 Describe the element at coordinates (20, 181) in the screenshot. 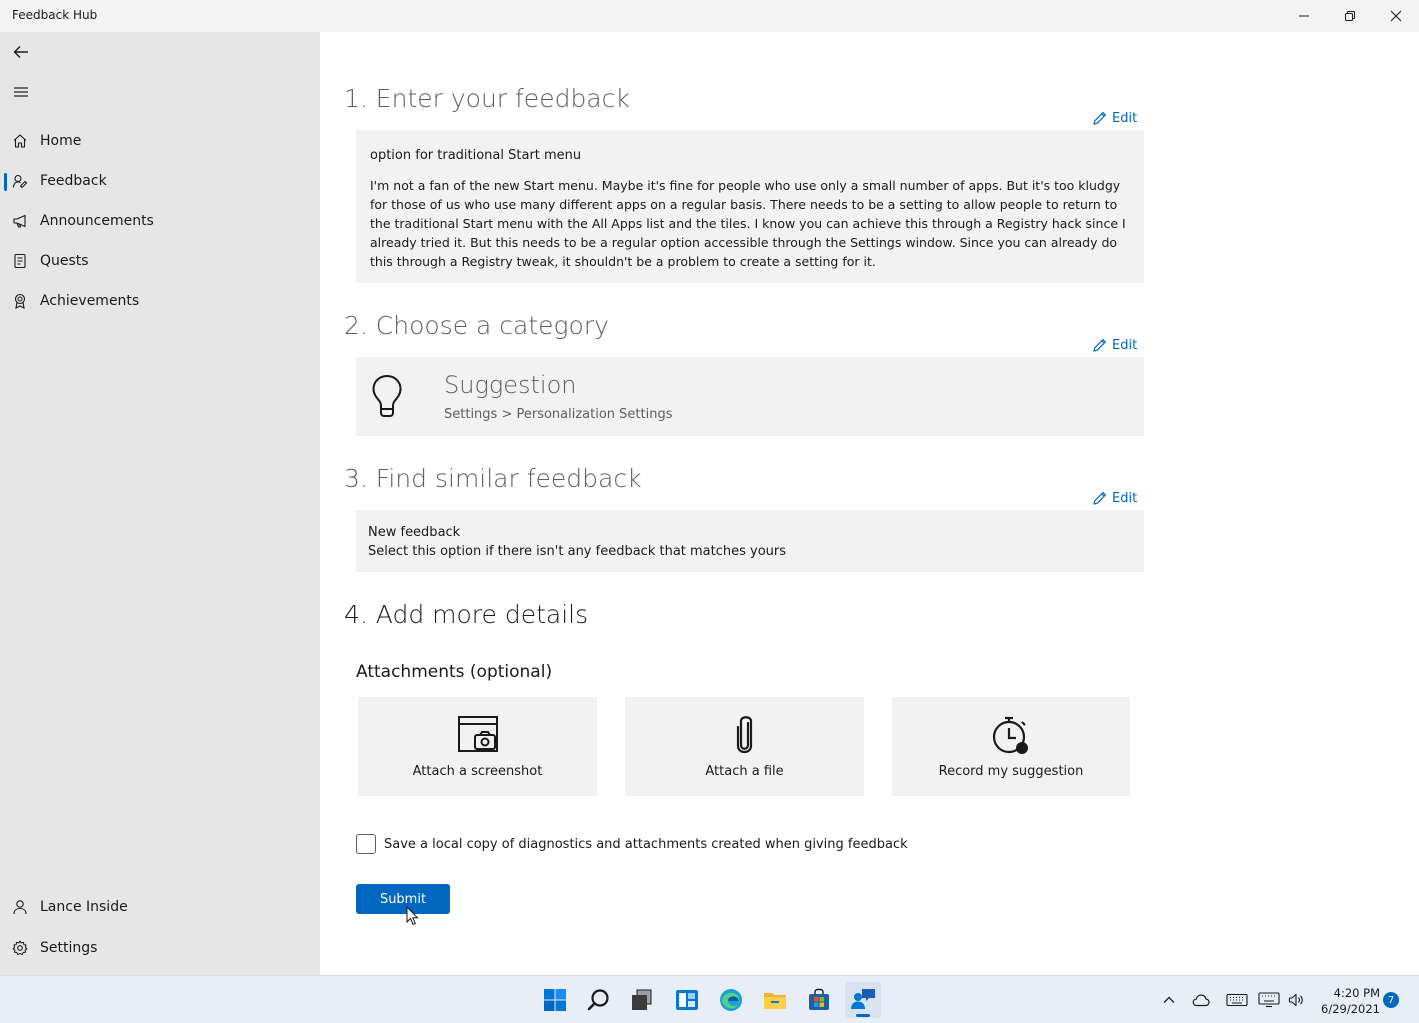

I see `feedback-icon` at that location.